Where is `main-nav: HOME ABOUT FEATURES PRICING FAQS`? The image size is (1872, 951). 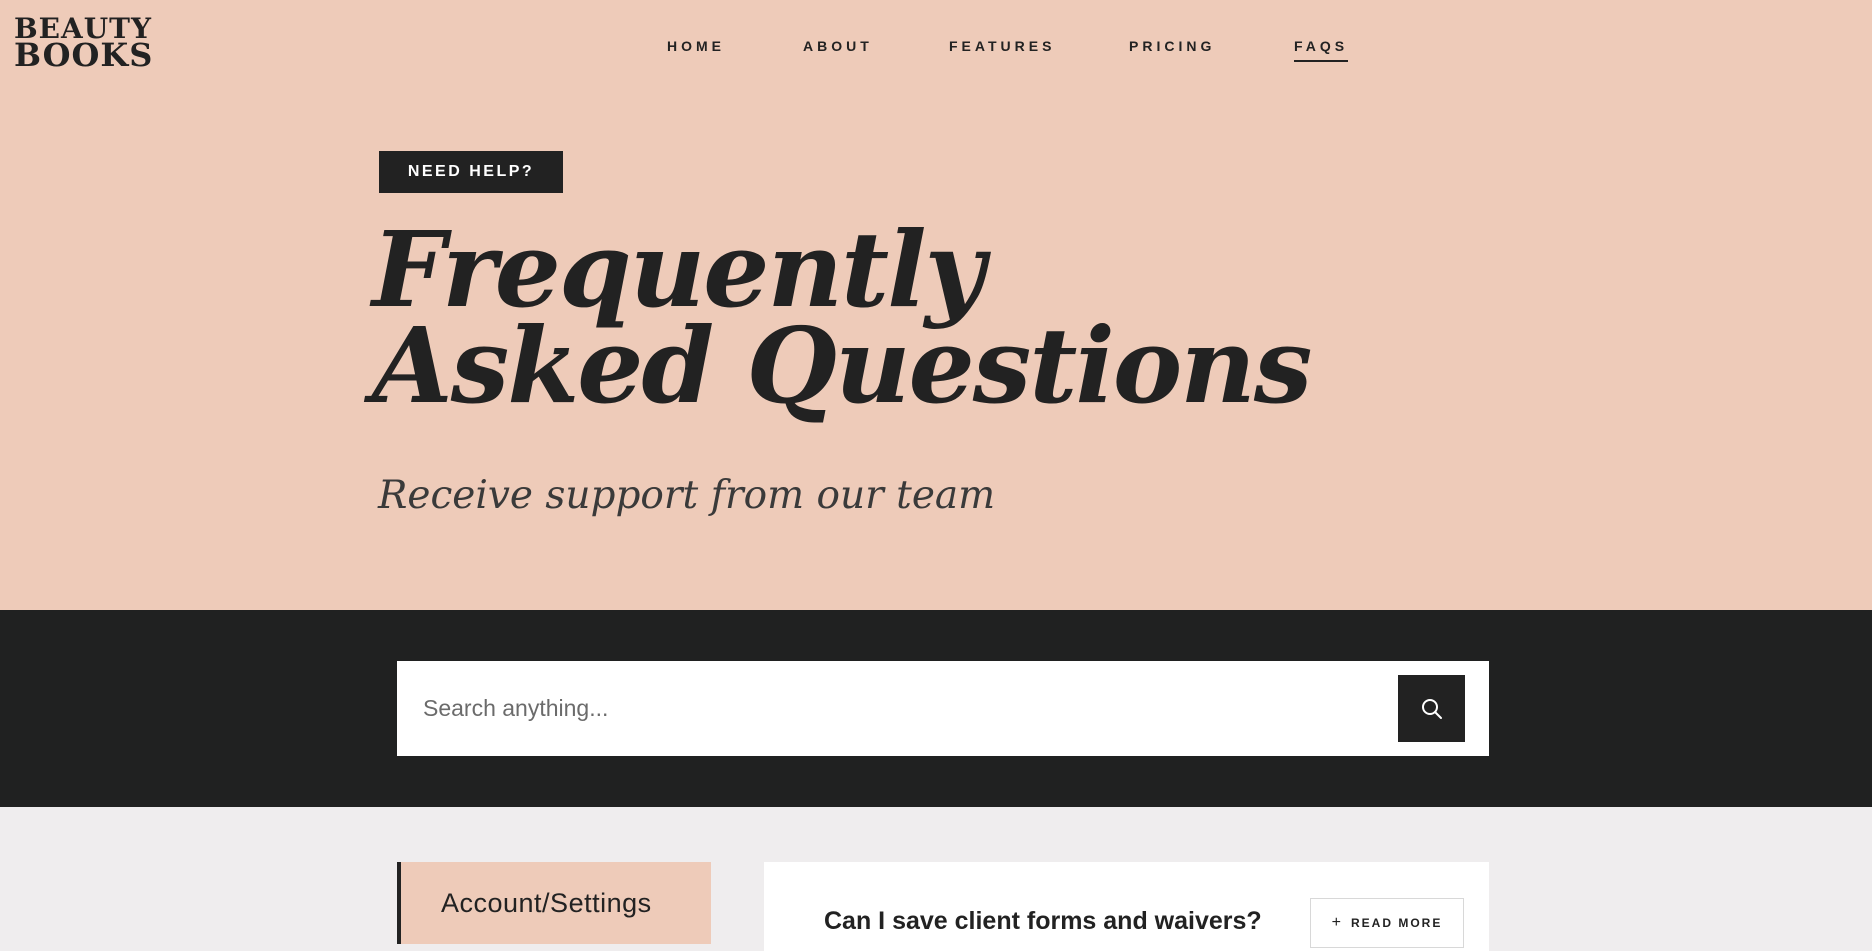
main-nav: HOME ABOUT FEATURES PRICING FAQS is located at coordinates (936, 53).